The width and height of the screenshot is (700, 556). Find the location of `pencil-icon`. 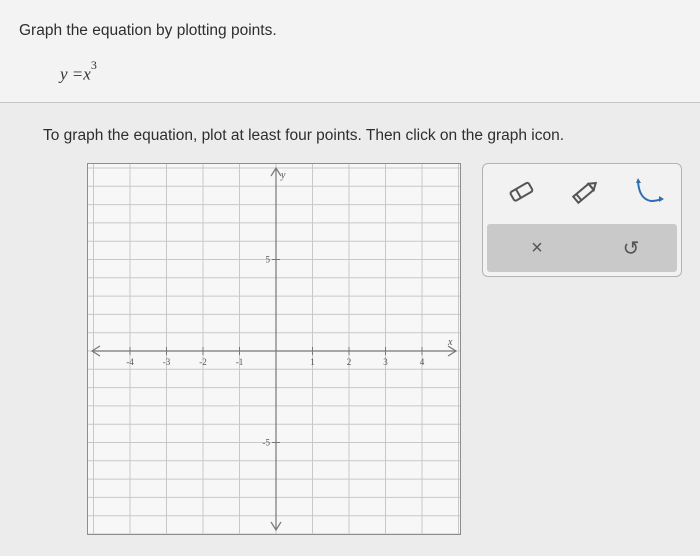

pencil-icon is located at coordinates (584, 192).